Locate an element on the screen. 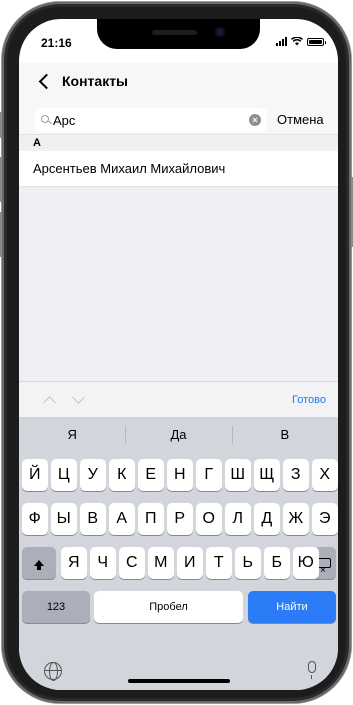  shift-key is located at coordinates (39, 563).